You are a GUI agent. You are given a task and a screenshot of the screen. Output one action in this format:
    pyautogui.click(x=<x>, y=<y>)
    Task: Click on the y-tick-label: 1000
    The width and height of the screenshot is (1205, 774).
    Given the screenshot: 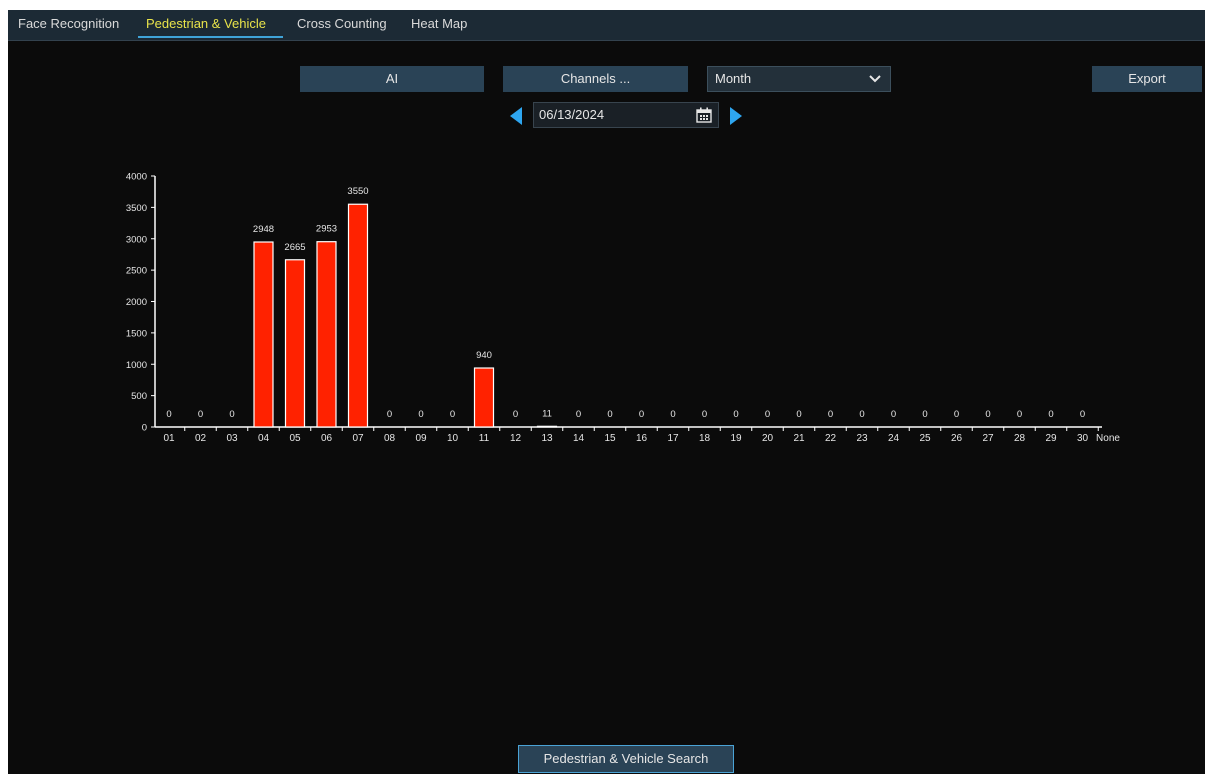 What is the action you would take?
    pyautogui.click(x=136, y=365)
    